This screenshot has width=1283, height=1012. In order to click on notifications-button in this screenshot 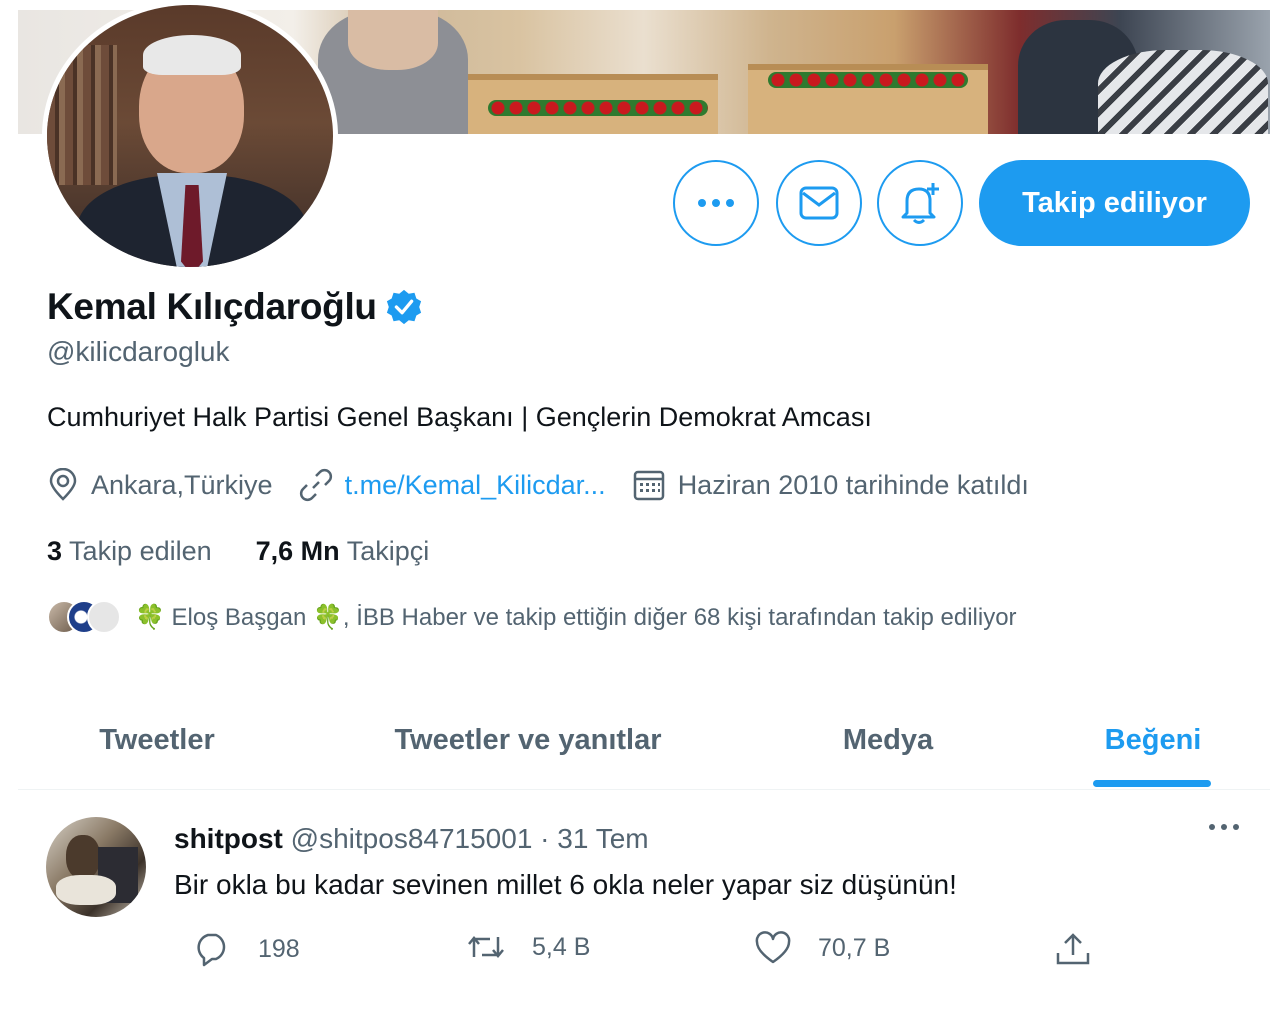, I will do `click(920, 203)`.